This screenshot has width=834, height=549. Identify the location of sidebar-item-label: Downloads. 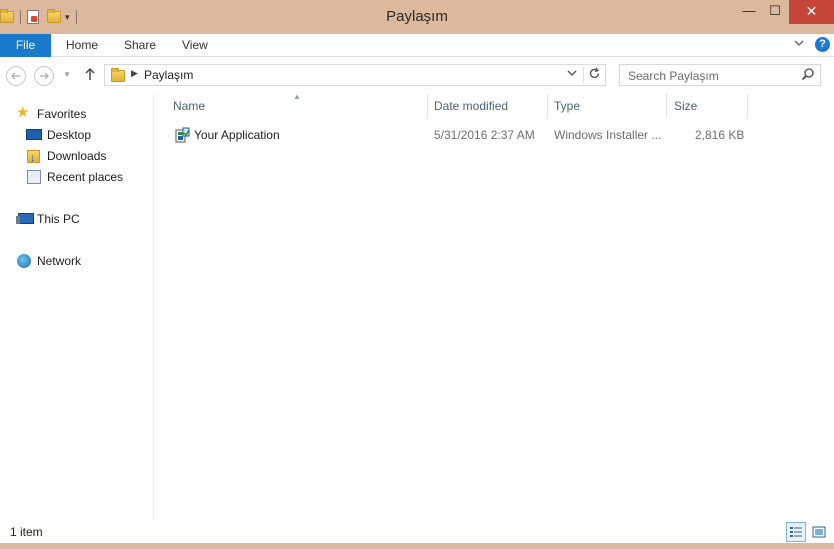
(77, 156).